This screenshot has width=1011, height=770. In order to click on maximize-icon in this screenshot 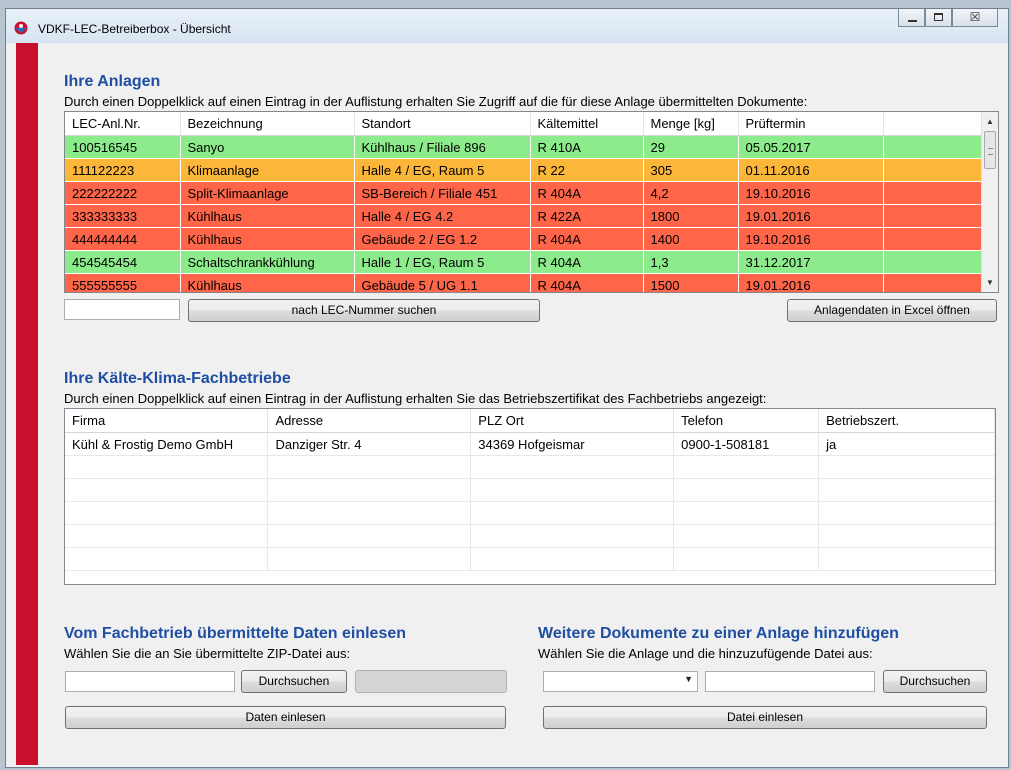, I will do `click(938, 17)`.